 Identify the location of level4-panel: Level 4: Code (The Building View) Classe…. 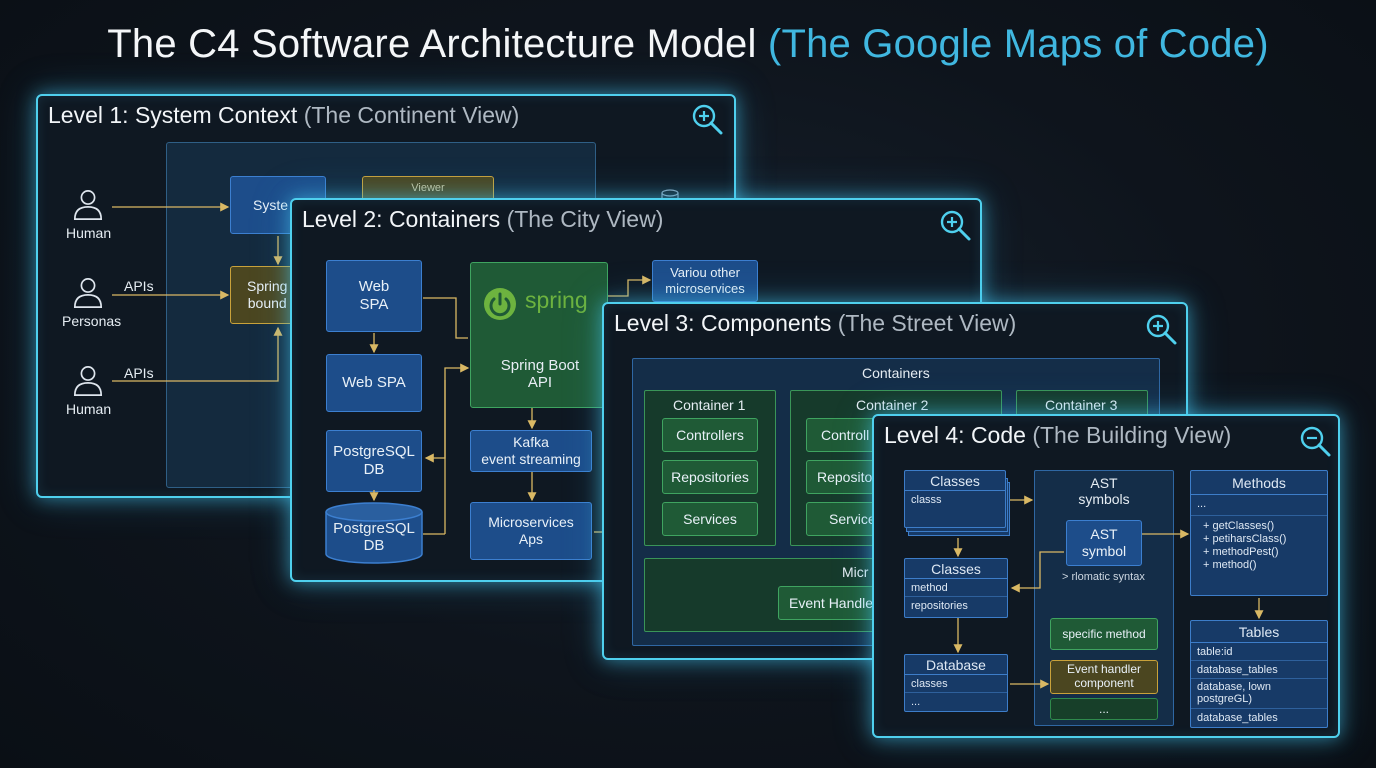
(1106, 576).